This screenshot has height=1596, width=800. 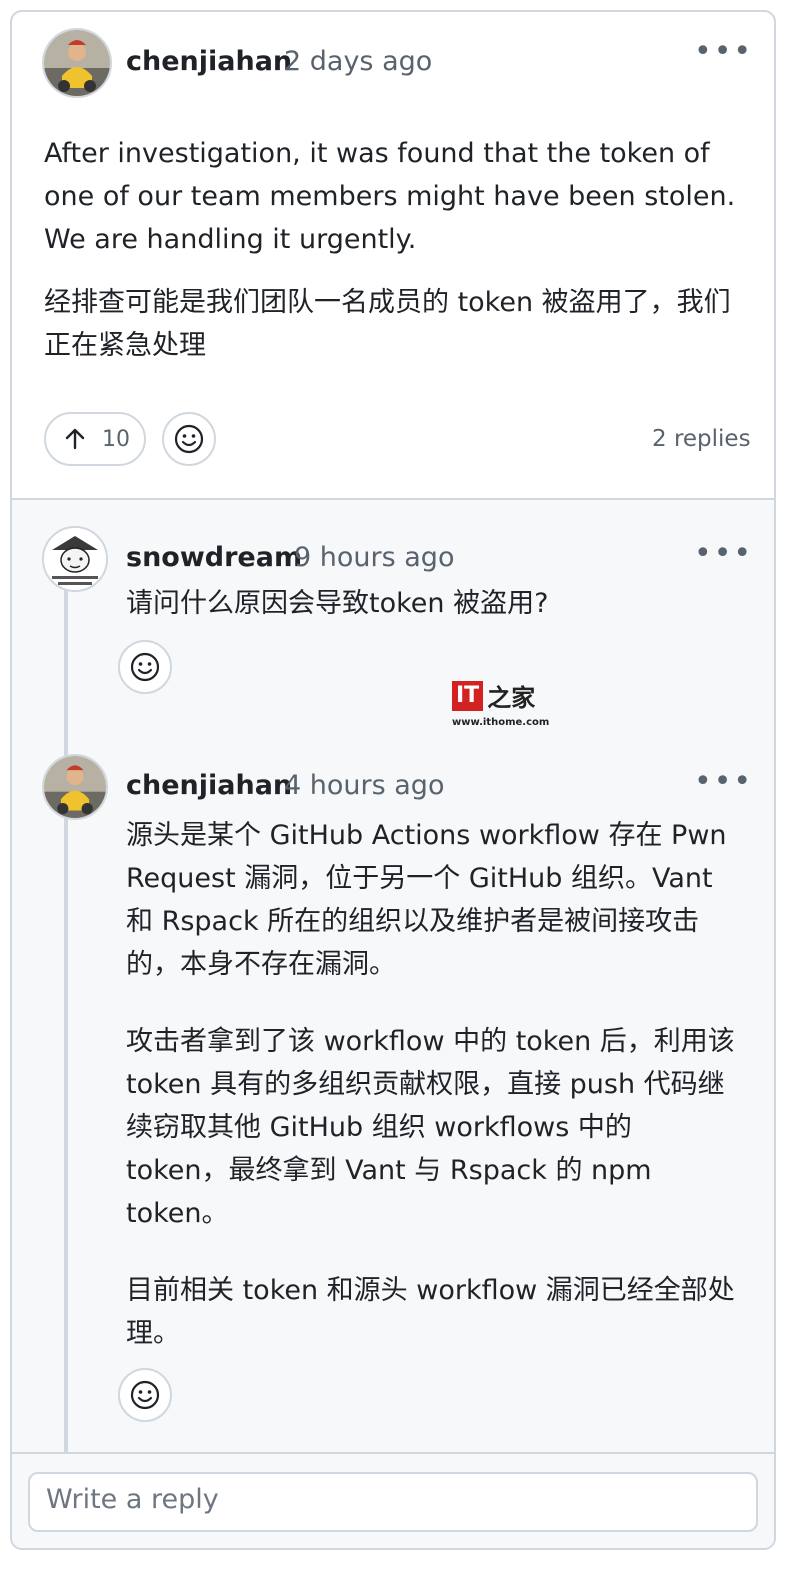 What do you see at coordinates (209, 785) in the screenshot?
I see `reply-author: chenjiahan` at bounding box center [209, 785].